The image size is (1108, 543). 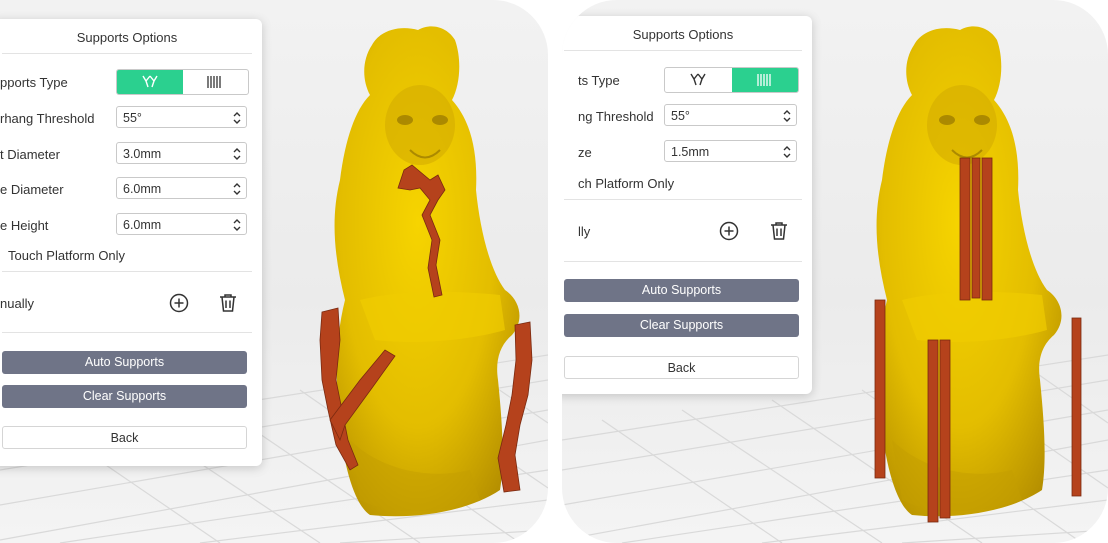 I want to click on overhang-threshold-label: ng Threshold, so click(x=616, y=116).